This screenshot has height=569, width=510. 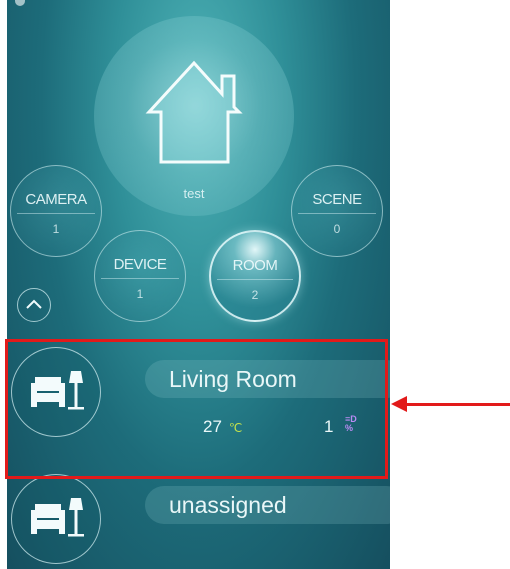 I want to click on camera-label: CAMERA, so click(x=56, y=199).